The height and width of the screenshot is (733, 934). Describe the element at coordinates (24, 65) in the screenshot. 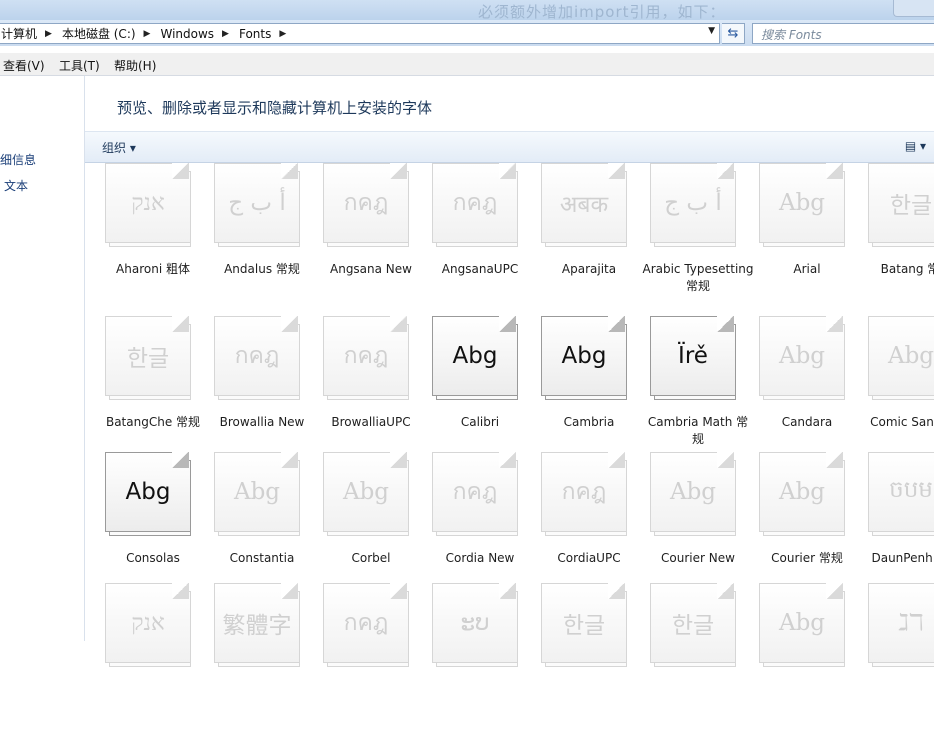

I see `menu-view: 查看(V)` at that location.